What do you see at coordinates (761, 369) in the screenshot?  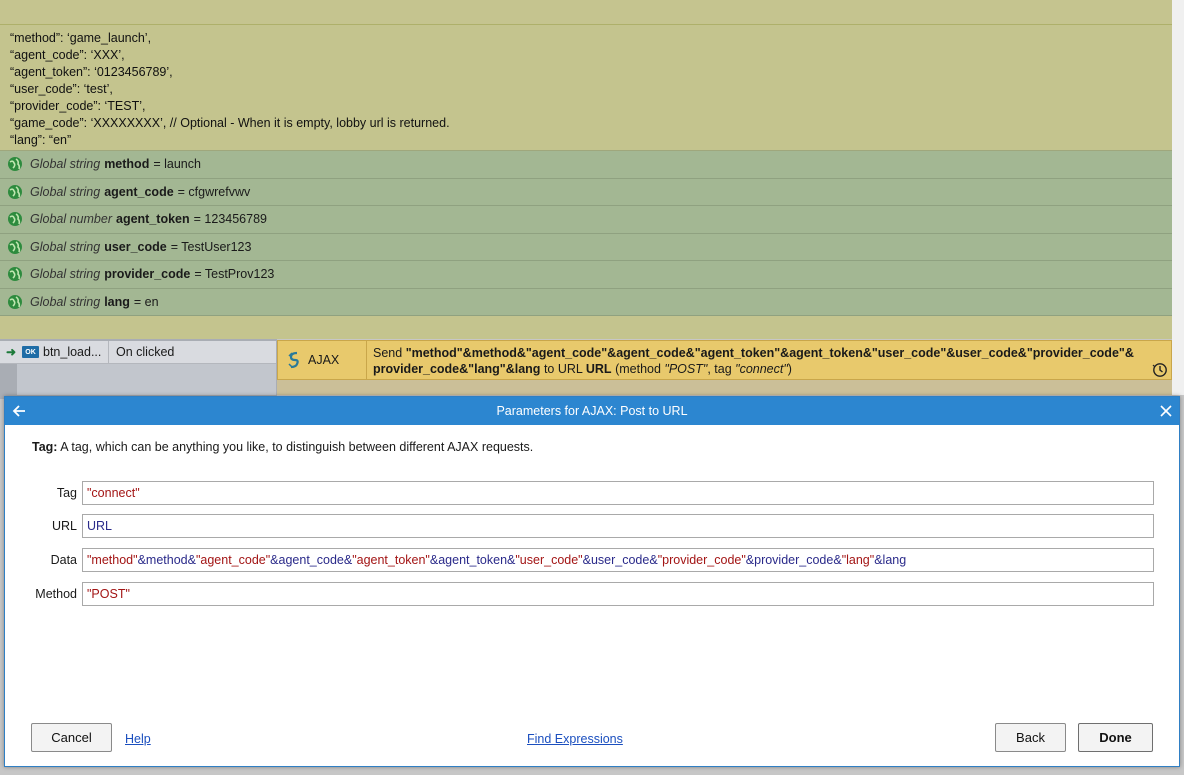 I see `action-tag-value: "connect"` at bounding box center [761, 369].